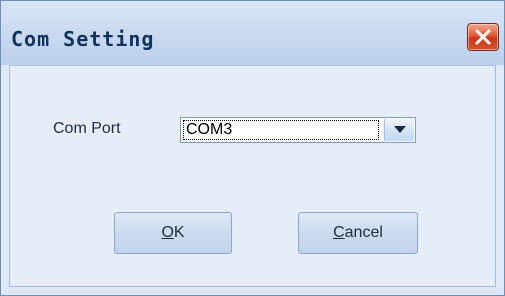  What do you see at coordinates (363, 232) in the screenshot?
I see `cancel-label-rest: ancel` at bounding box center [363, 232].